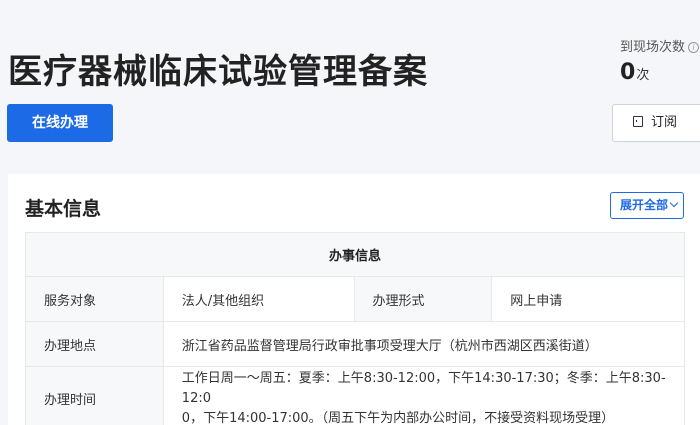 Image resolution: width=700 pixels, height=425 pixels. I want to click on table-row: 办理地点 浙江省药品监督管理局行政审批事项受理大厅（杭州市西湖区西溪街道）, so click(355, 344).